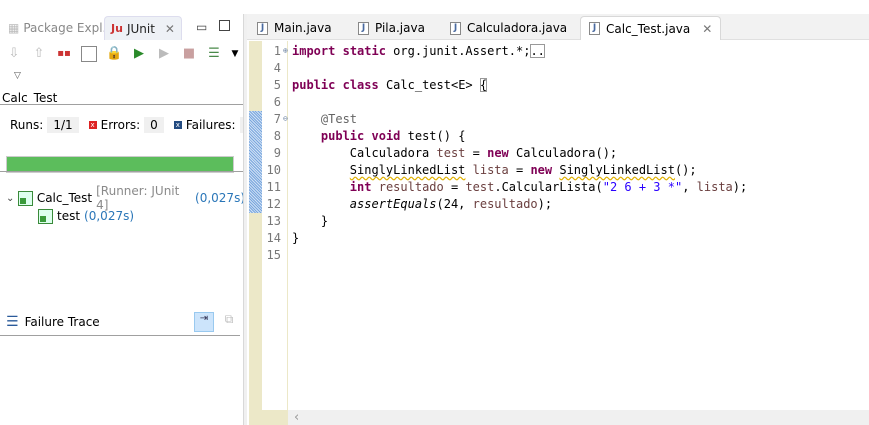 Image resolution: width=869 pixels, height=425 pixels. I want to click on rerun-test-icon: ▶, so click(139, 54).